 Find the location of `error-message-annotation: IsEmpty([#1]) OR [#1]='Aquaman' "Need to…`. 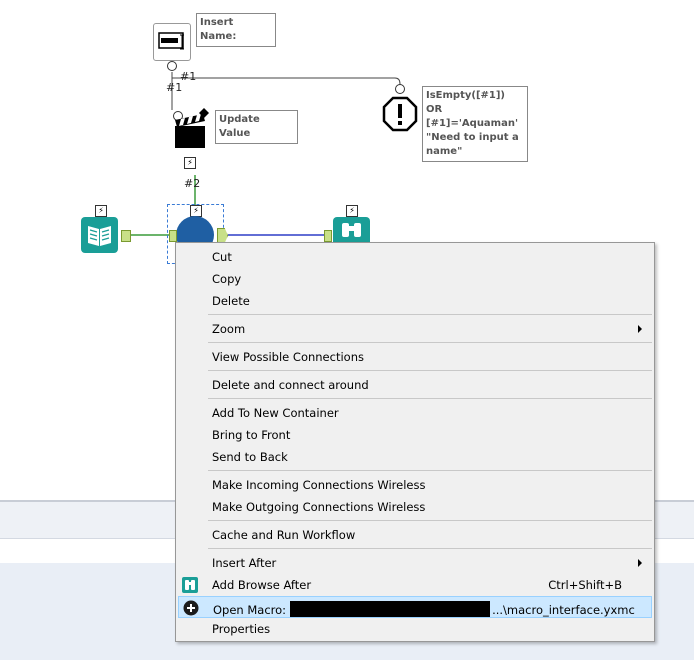

error-message-annotation: IsEmpty([#1]) OR [#1]='Aquaman' "Need to… is located at coordinates (475, 124).